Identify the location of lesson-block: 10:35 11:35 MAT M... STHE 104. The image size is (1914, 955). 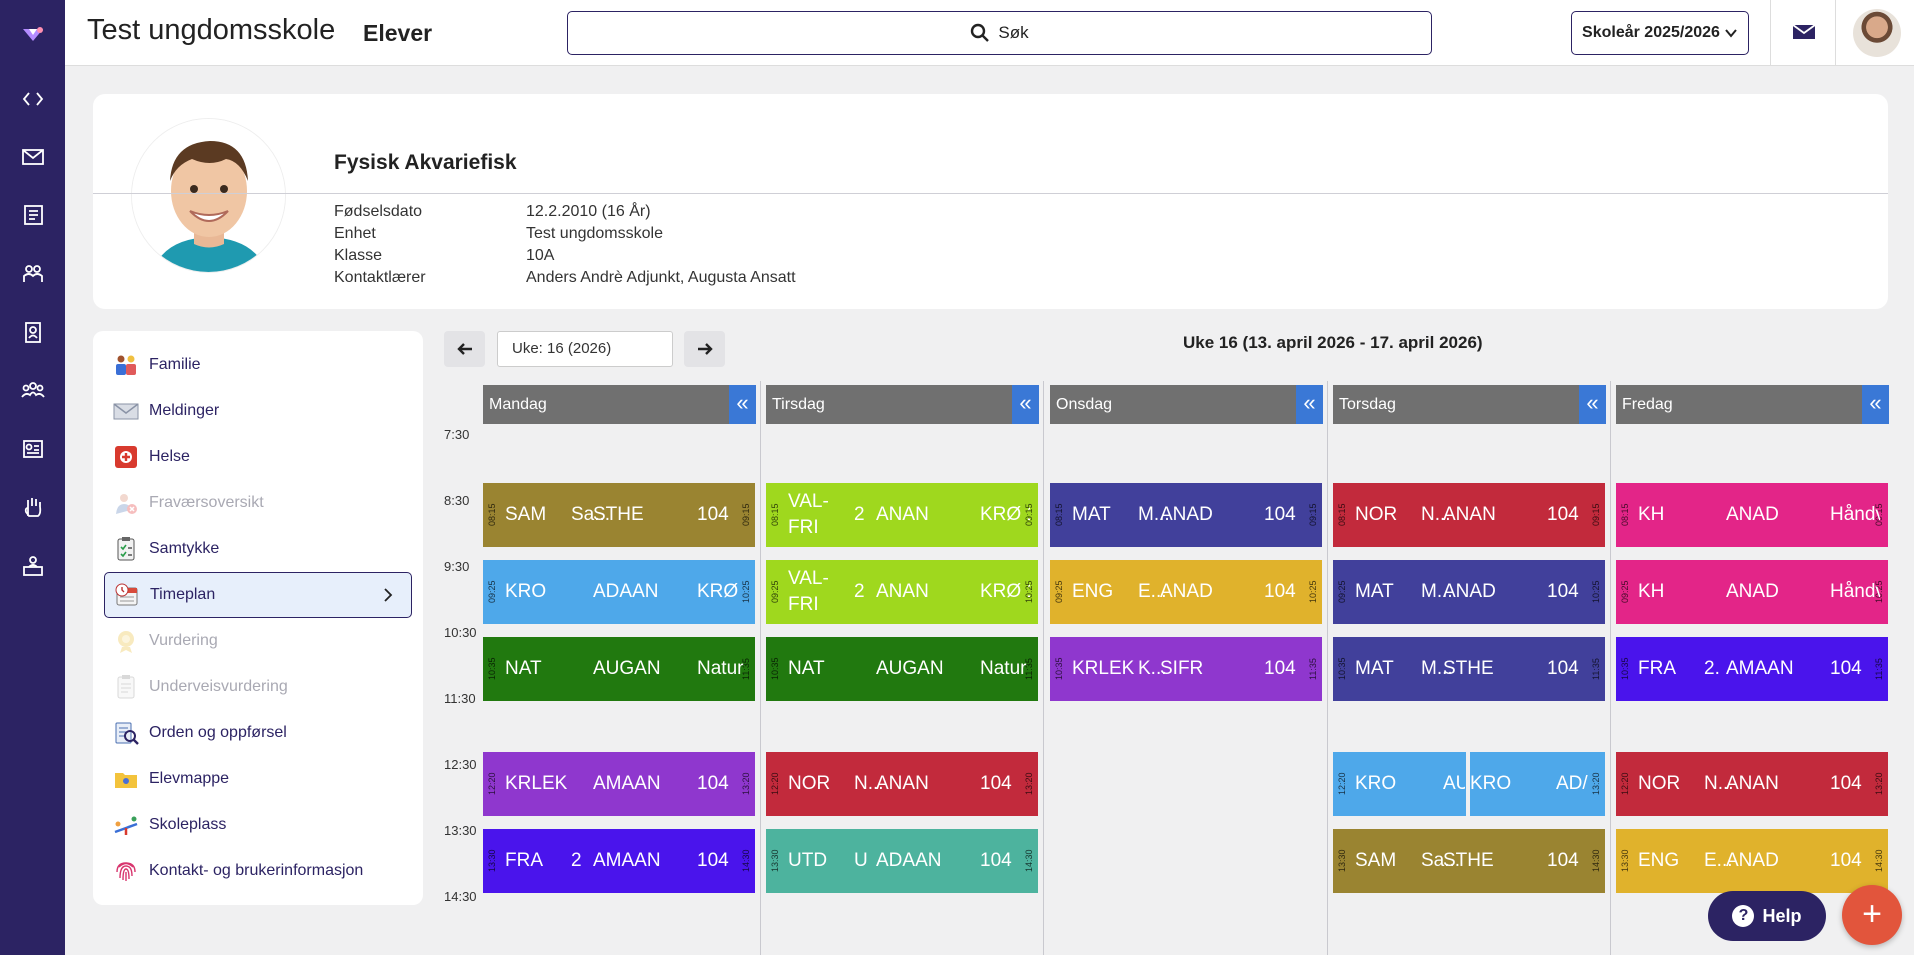
(1469, 668).